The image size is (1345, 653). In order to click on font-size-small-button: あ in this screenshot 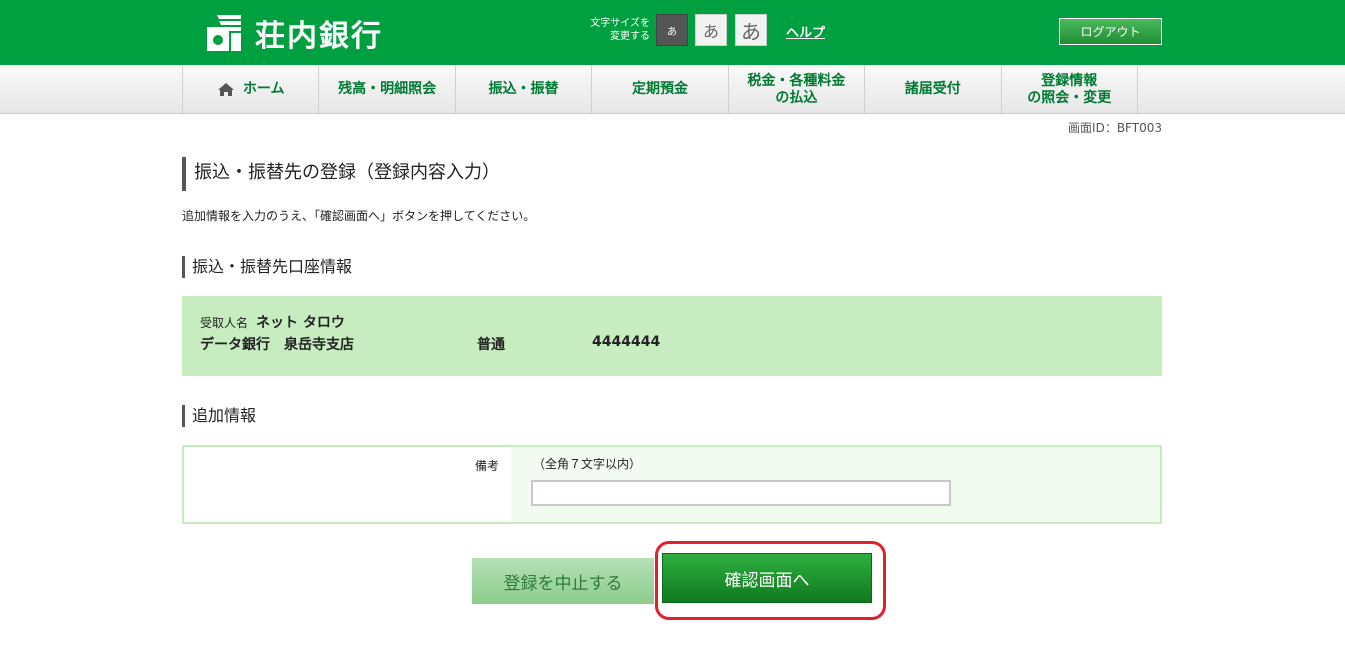, I will do `click(672, 30)`.